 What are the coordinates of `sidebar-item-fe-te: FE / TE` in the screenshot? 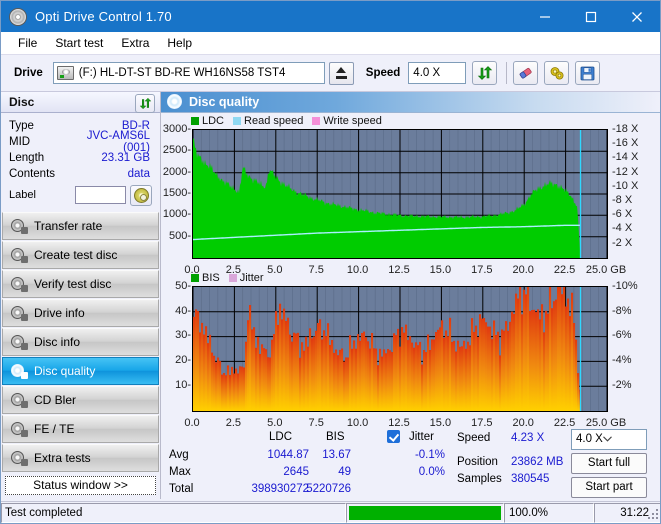 It's located at (80, 428).